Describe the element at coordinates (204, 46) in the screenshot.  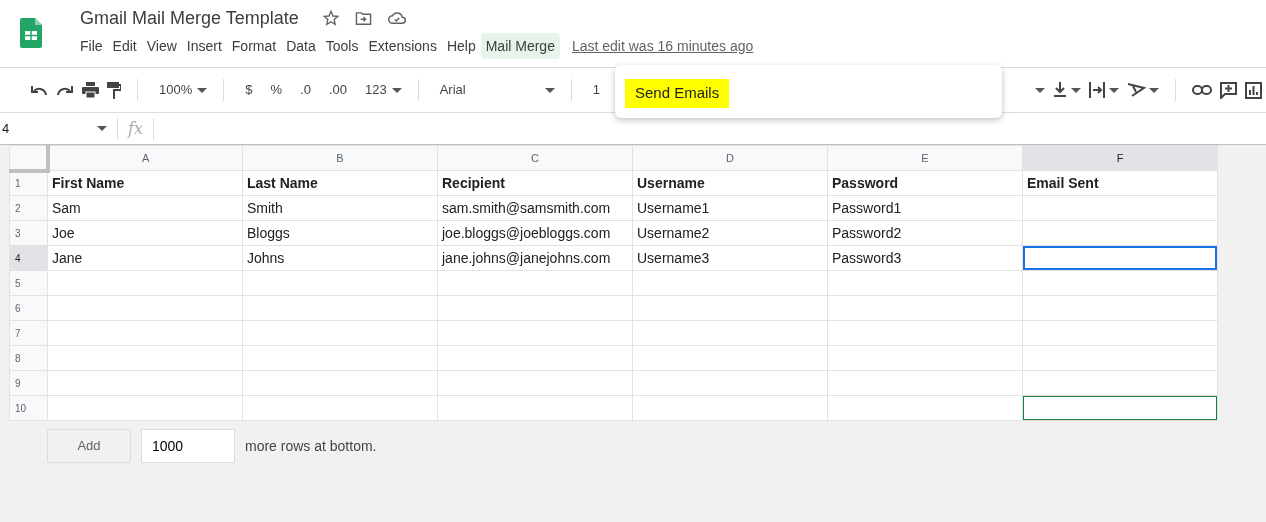
I see `menu-item: Insert` at that location.